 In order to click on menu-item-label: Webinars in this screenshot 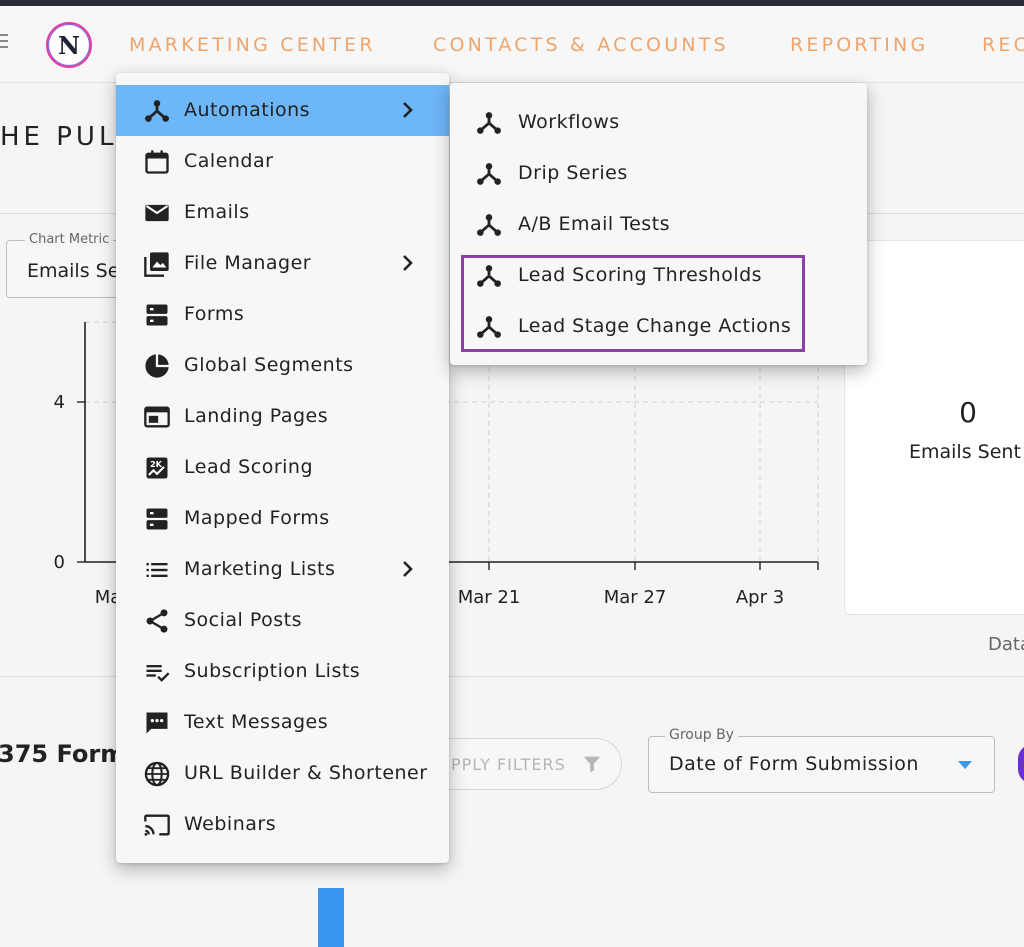, I will do `click(230, 824)`.